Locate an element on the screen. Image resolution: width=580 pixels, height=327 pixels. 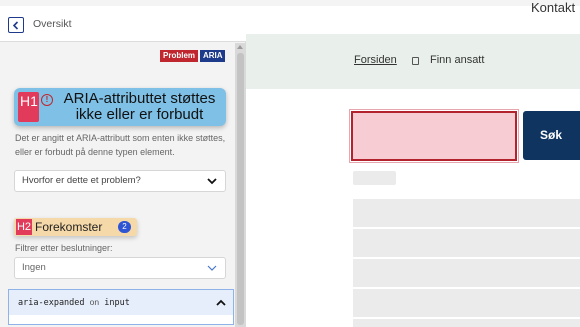
scroll-thumb is located at coordinates (240, 189).